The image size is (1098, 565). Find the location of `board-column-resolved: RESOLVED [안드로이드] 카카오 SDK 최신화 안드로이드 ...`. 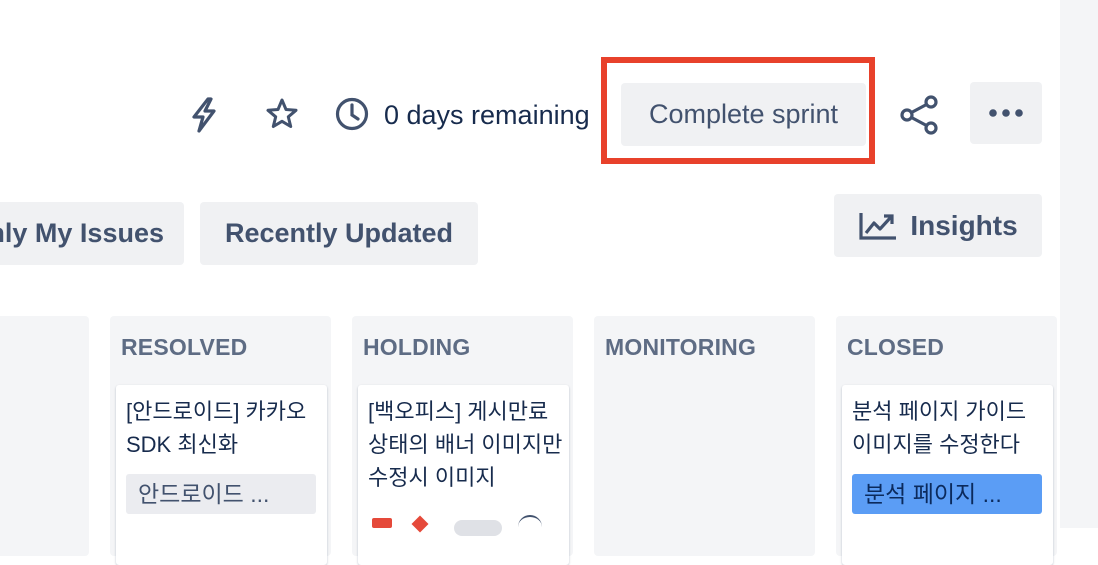

board-column-resolved: RESOLVED [안드로이드] 카카오 SDK 최신화 안드로이드 ... is located at coordinates (220, 440).